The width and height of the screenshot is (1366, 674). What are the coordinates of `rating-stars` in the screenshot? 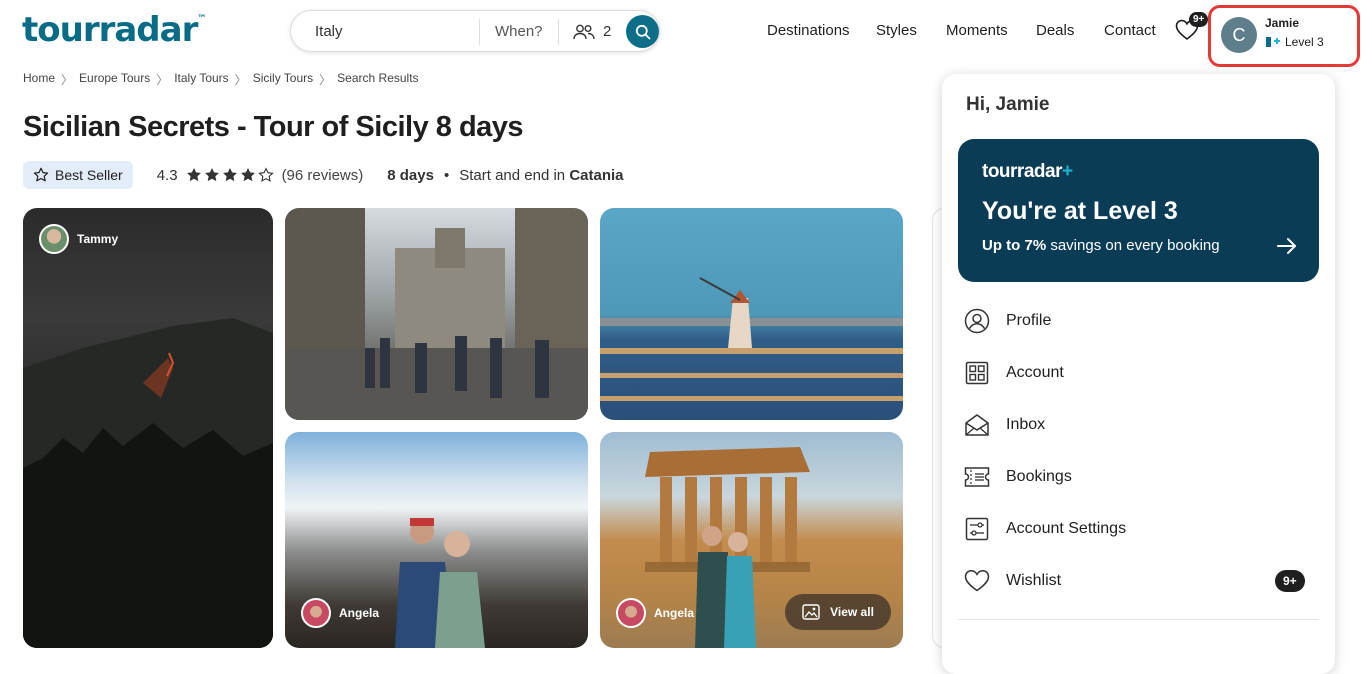 It's located at (230, 175).